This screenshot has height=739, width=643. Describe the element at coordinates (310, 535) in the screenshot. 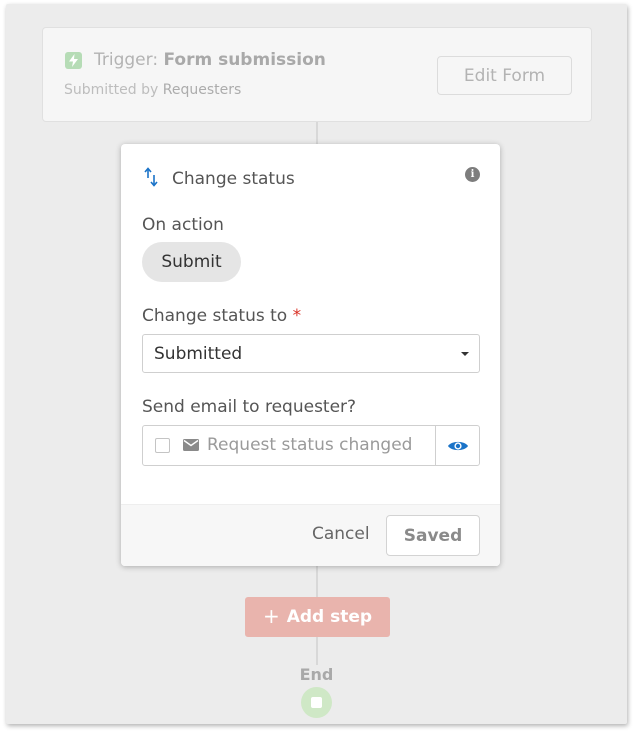

I see `dialog-footer: Cancel Saved` at that location.